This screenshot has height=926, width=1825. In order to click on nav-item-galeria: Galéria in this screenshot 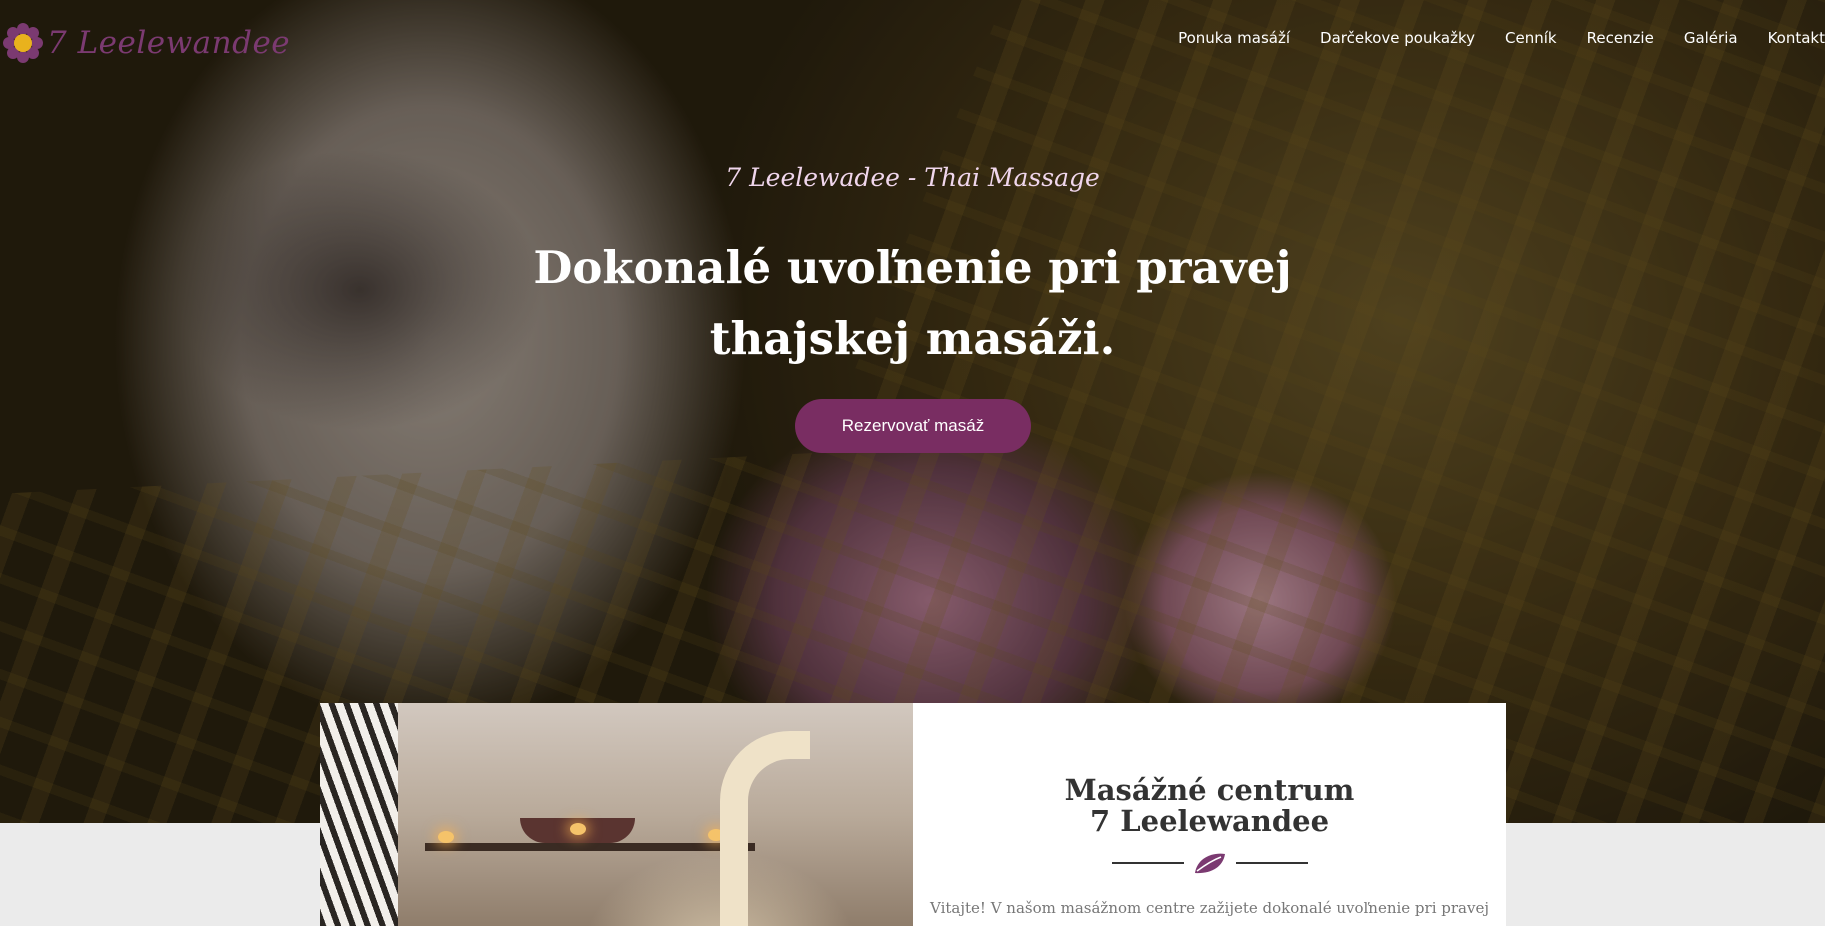, I will do `click(1711, 38)`.